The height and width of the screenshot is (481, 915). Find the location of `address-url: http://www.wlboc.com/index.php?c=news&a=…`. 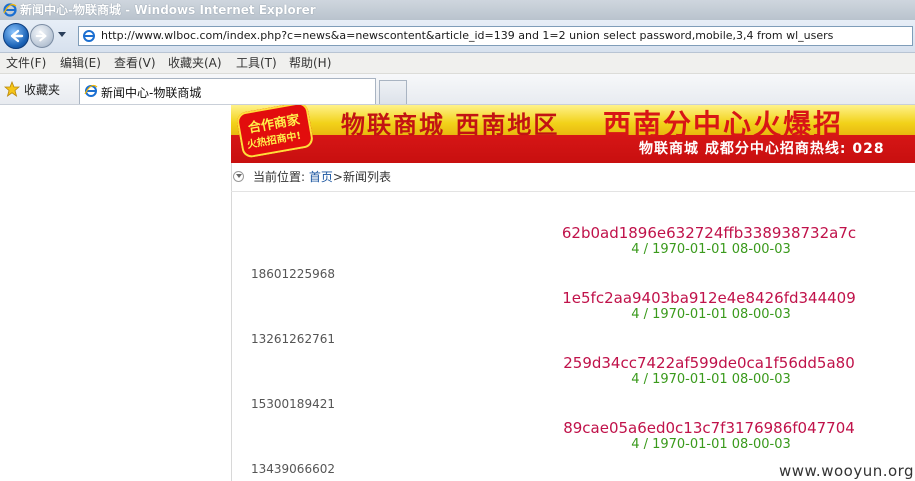

address-url: http://www.wlboc.com/index.php?c=news&a=… is located at coordinates (467, 36).